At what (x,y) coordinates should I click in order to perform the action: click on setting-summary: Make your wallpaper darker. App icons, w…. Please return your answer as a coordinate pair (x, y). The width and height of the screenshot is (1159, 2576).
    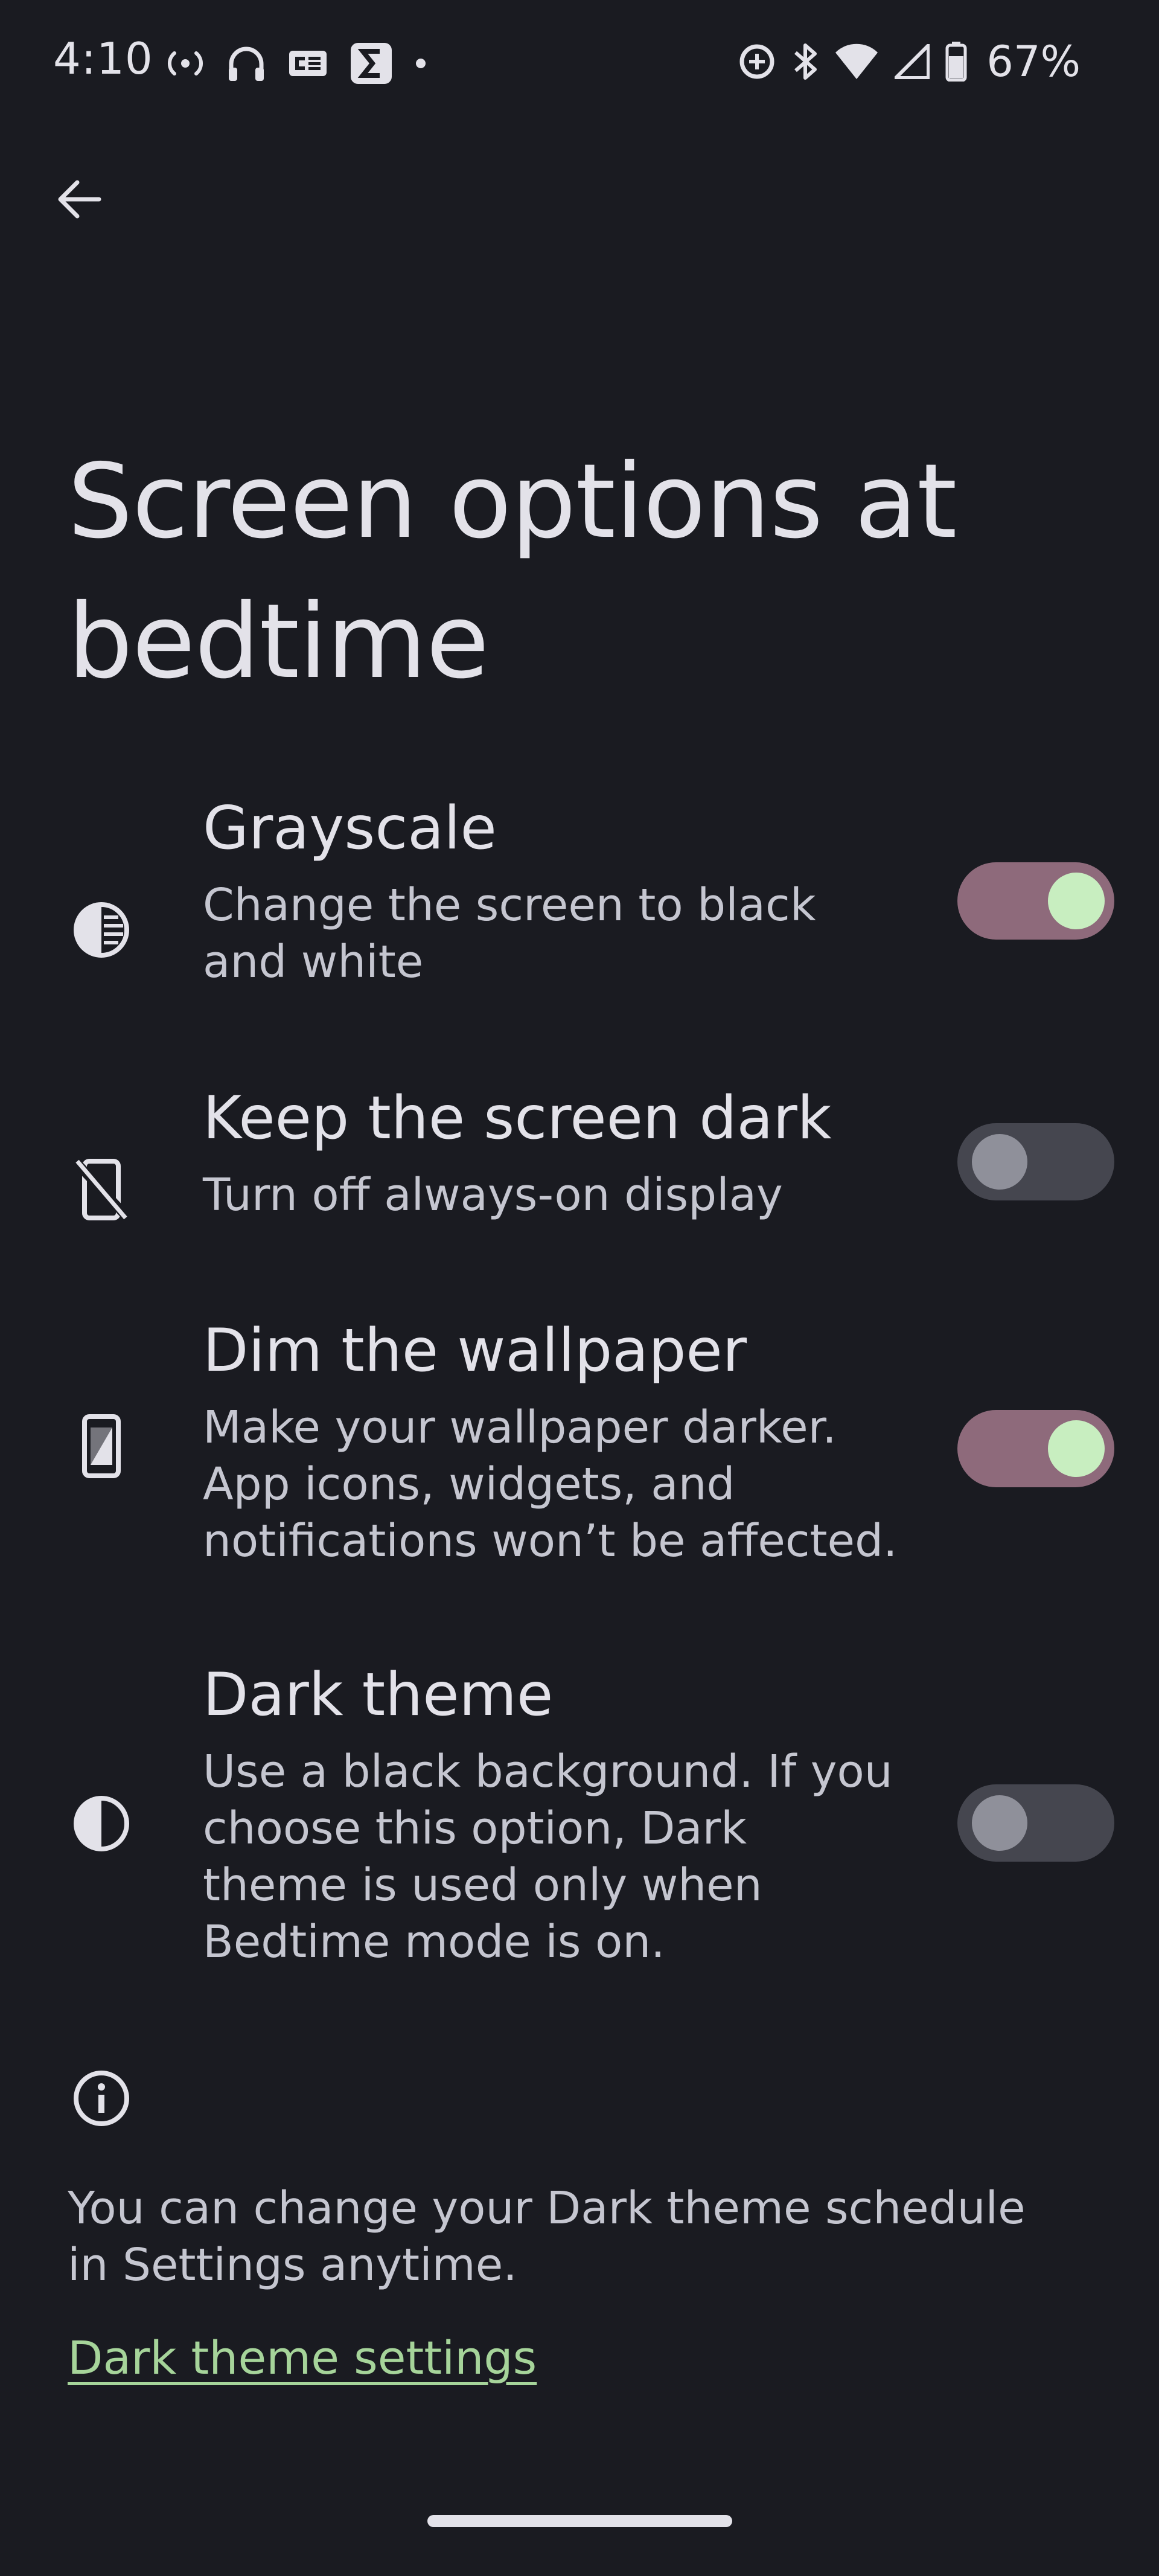
    Looking at the image, I should click on (550, 1484).